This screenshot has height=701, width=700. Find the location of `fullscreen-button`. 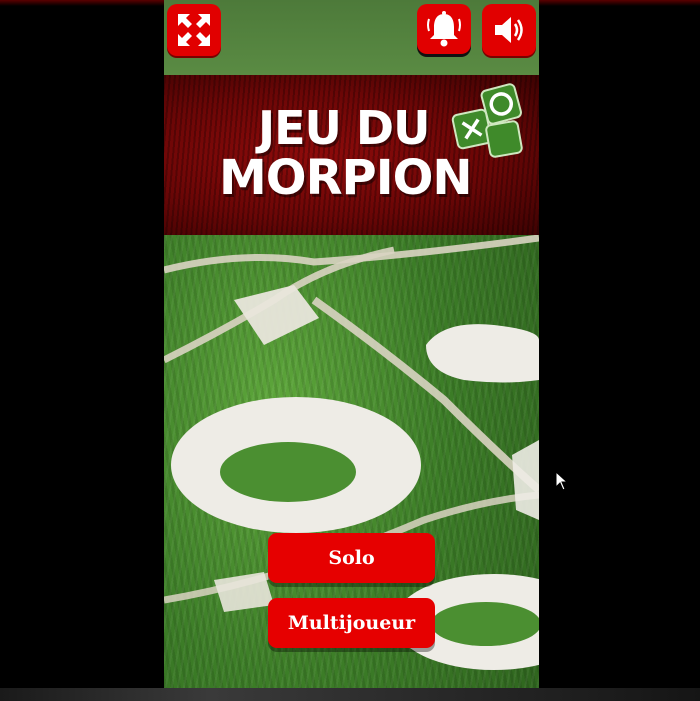

fullscreen-button is located at coordinates (194, 30).